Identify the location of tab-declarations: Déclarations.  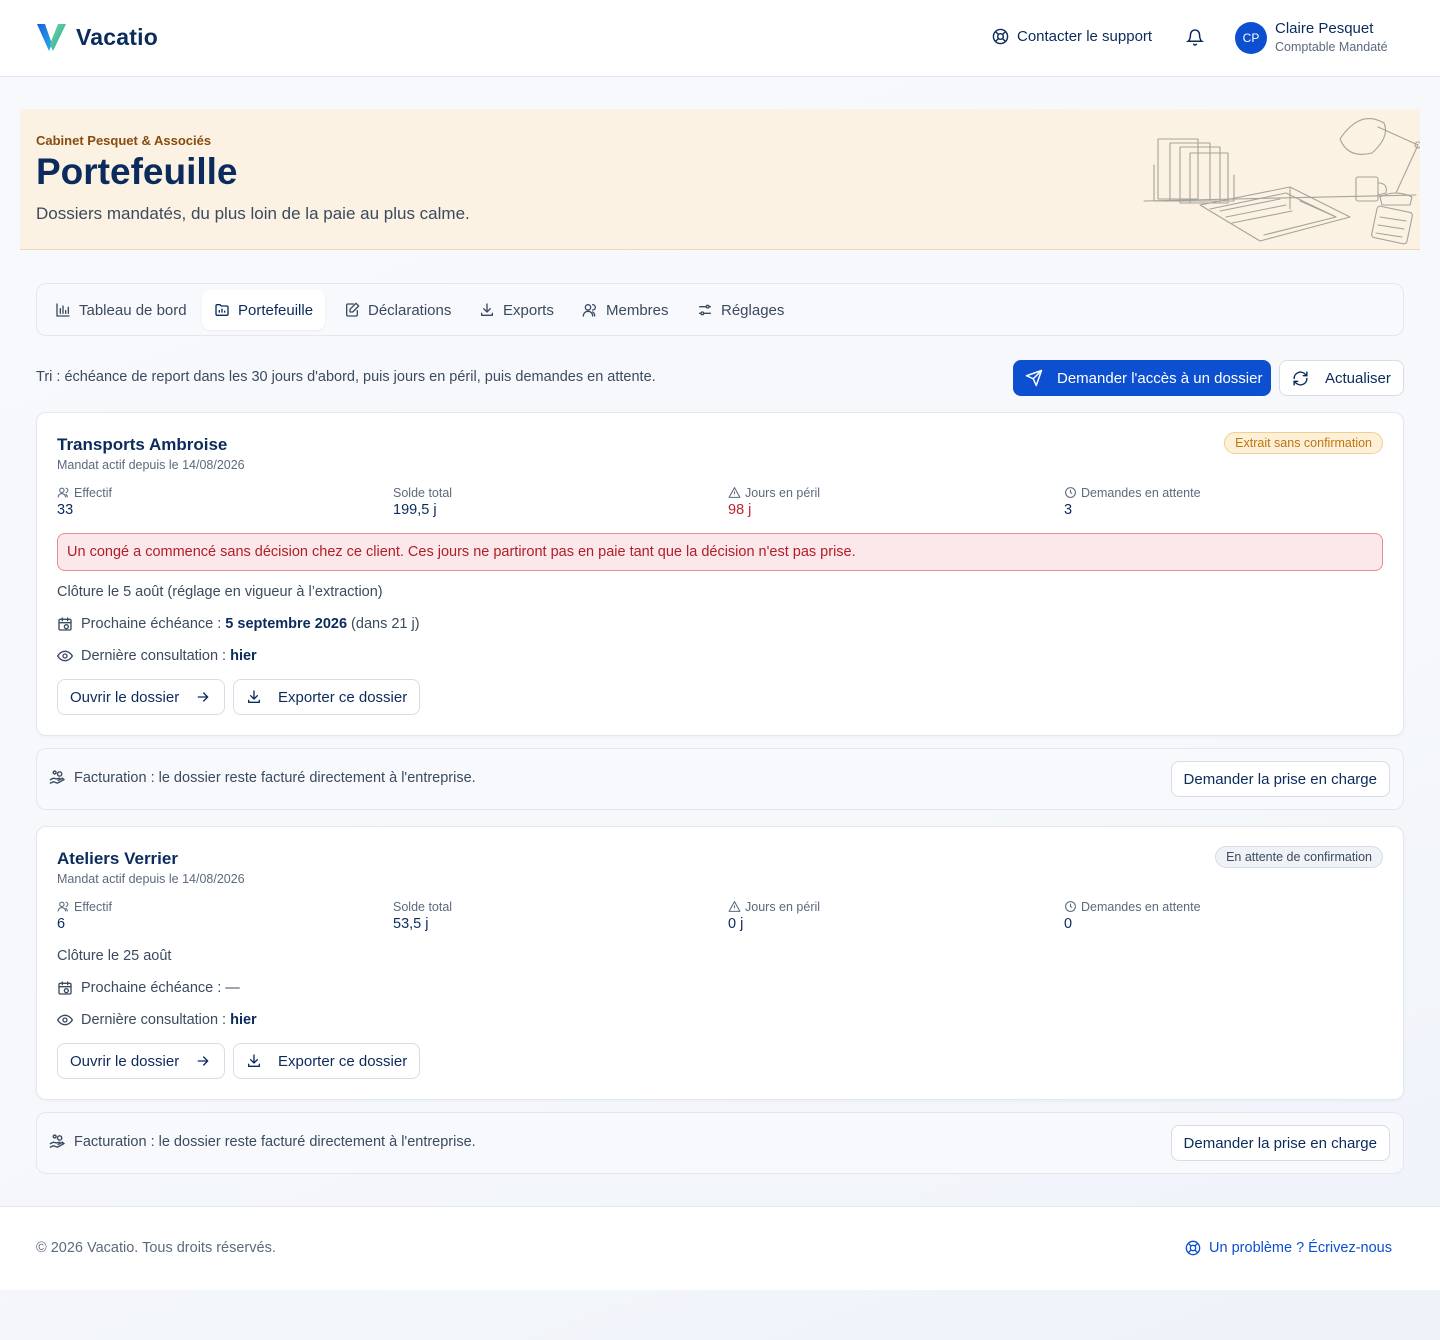
(397, 310).